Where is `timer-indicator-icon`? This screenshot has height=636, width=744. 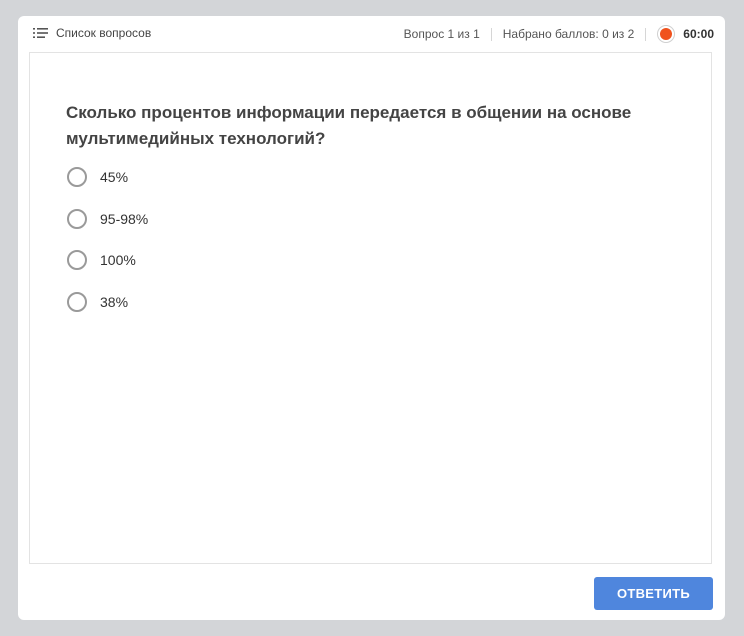 timer-indicator-icon is located at coordinates (666, 34).